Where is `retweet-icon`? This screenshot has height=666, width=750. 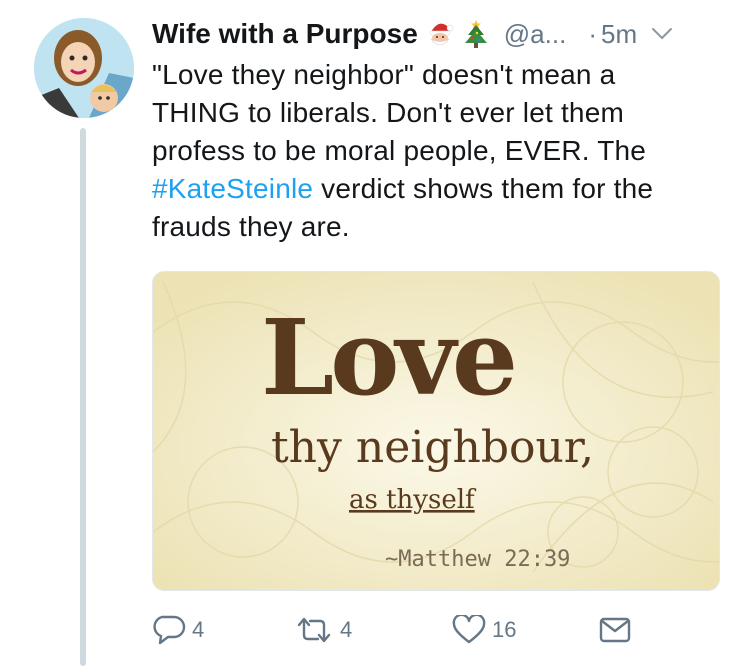 retweet-icon is located at coordinates (314, 630).